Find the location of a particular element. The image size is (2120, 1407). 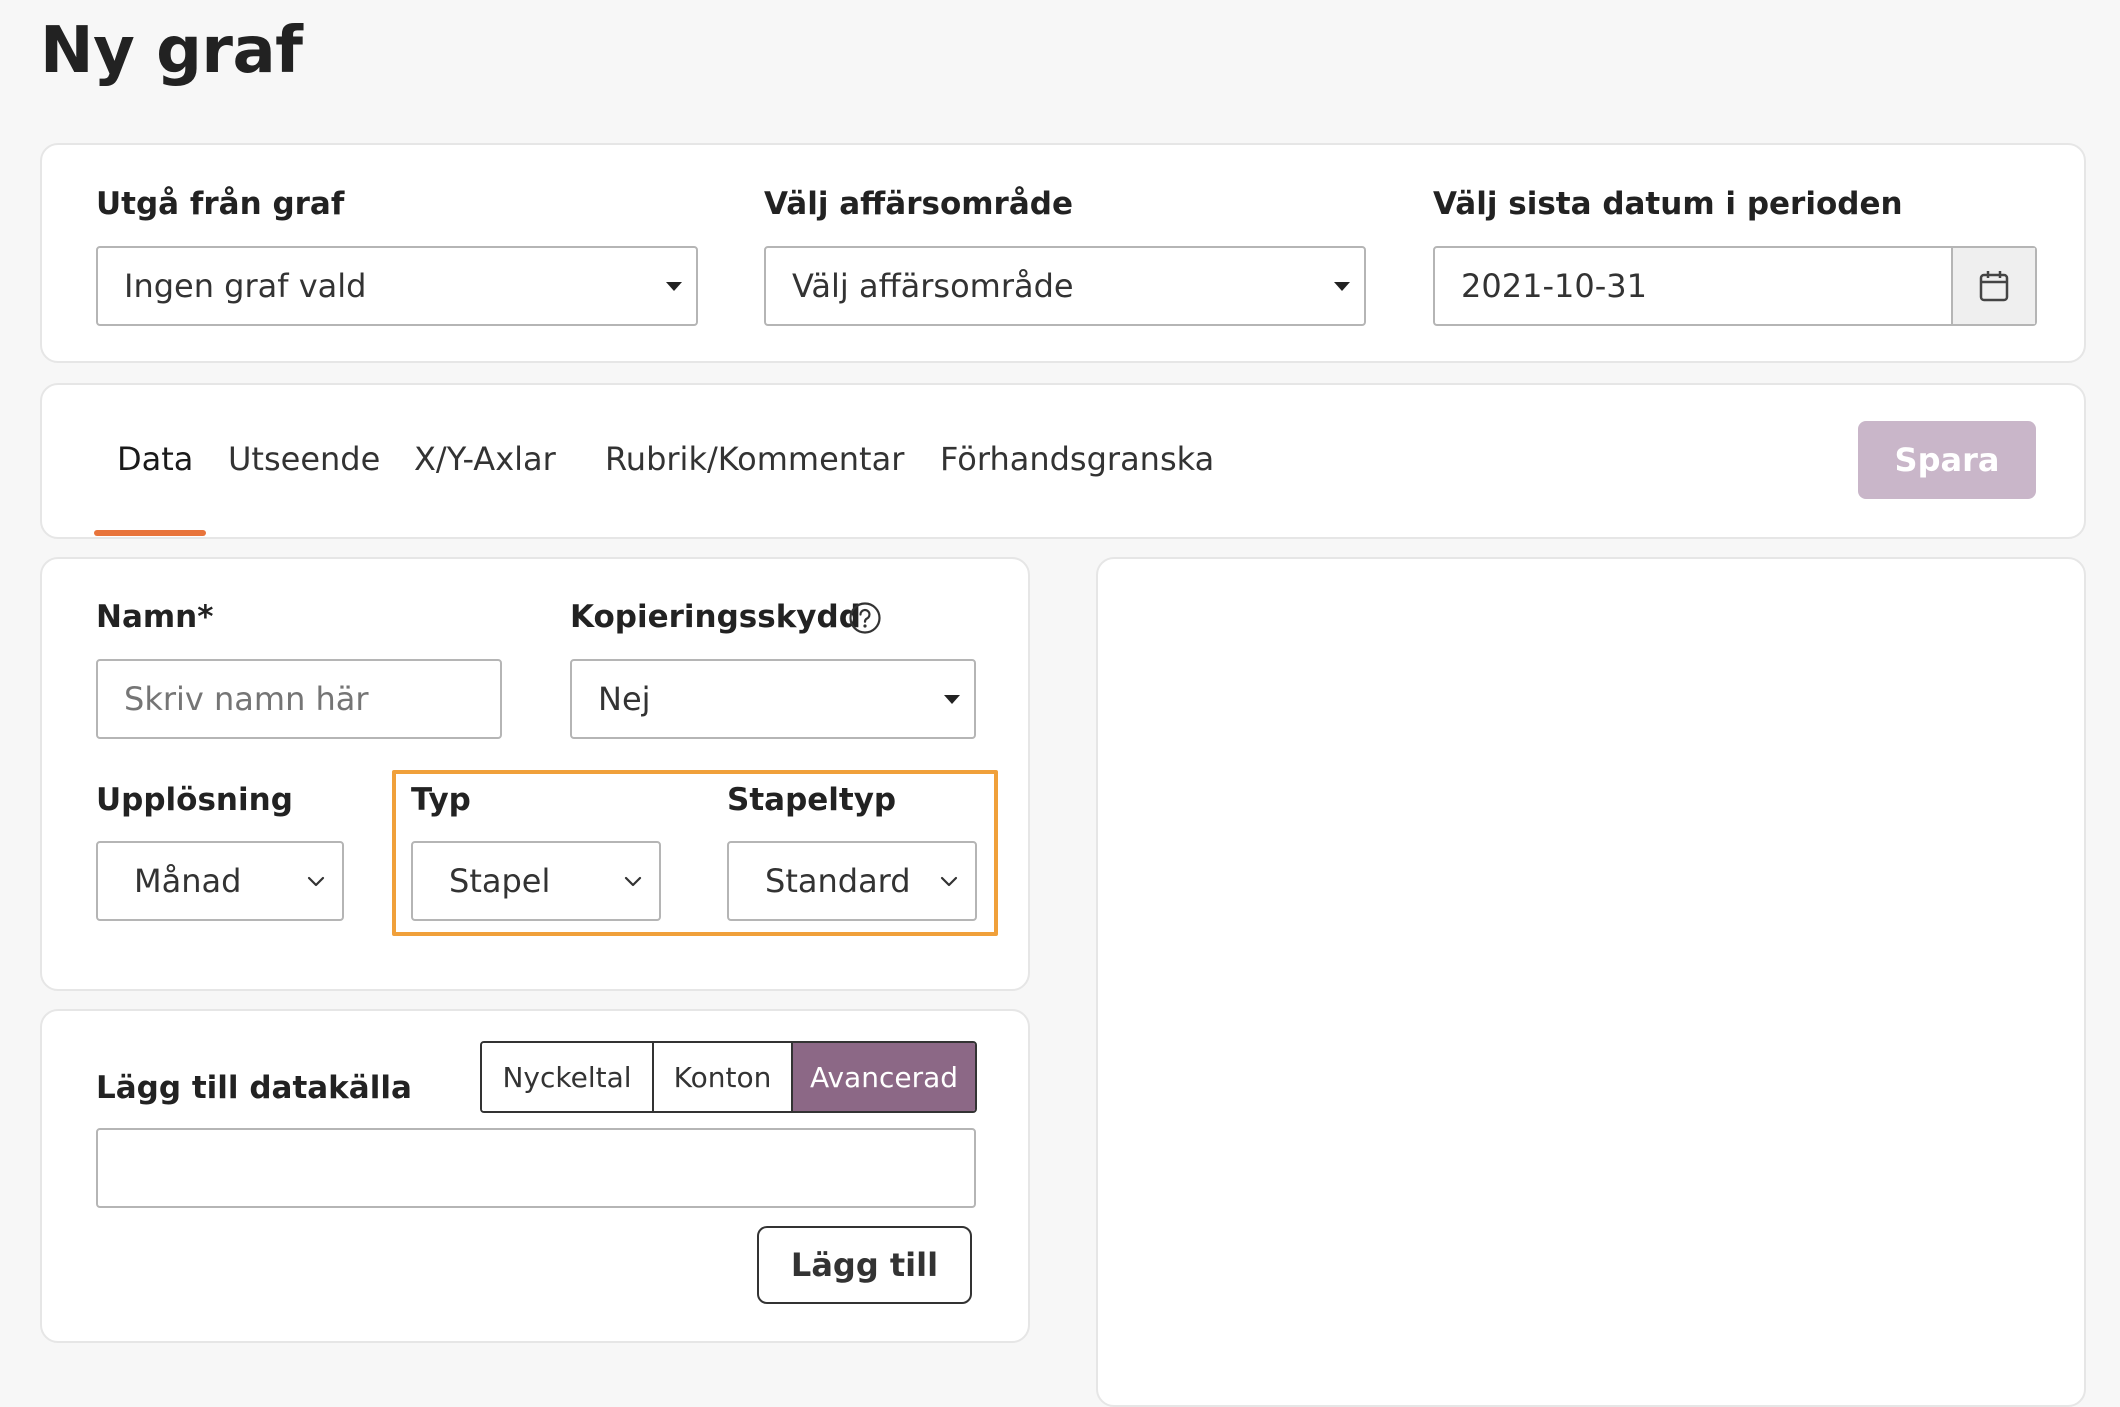

datasource-input is located at coordinates (536, 1168).